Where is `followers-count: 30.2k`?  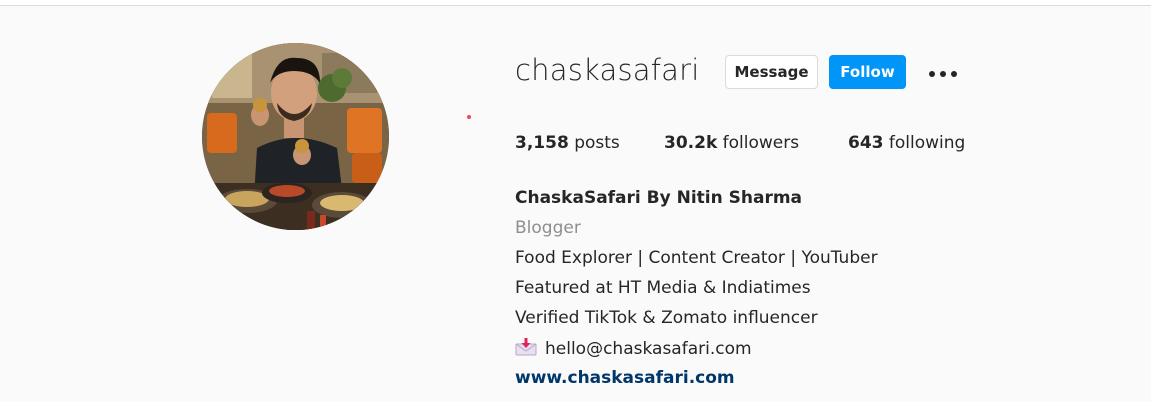
followers-count: 30.2k is located at coordinates (691, 143).